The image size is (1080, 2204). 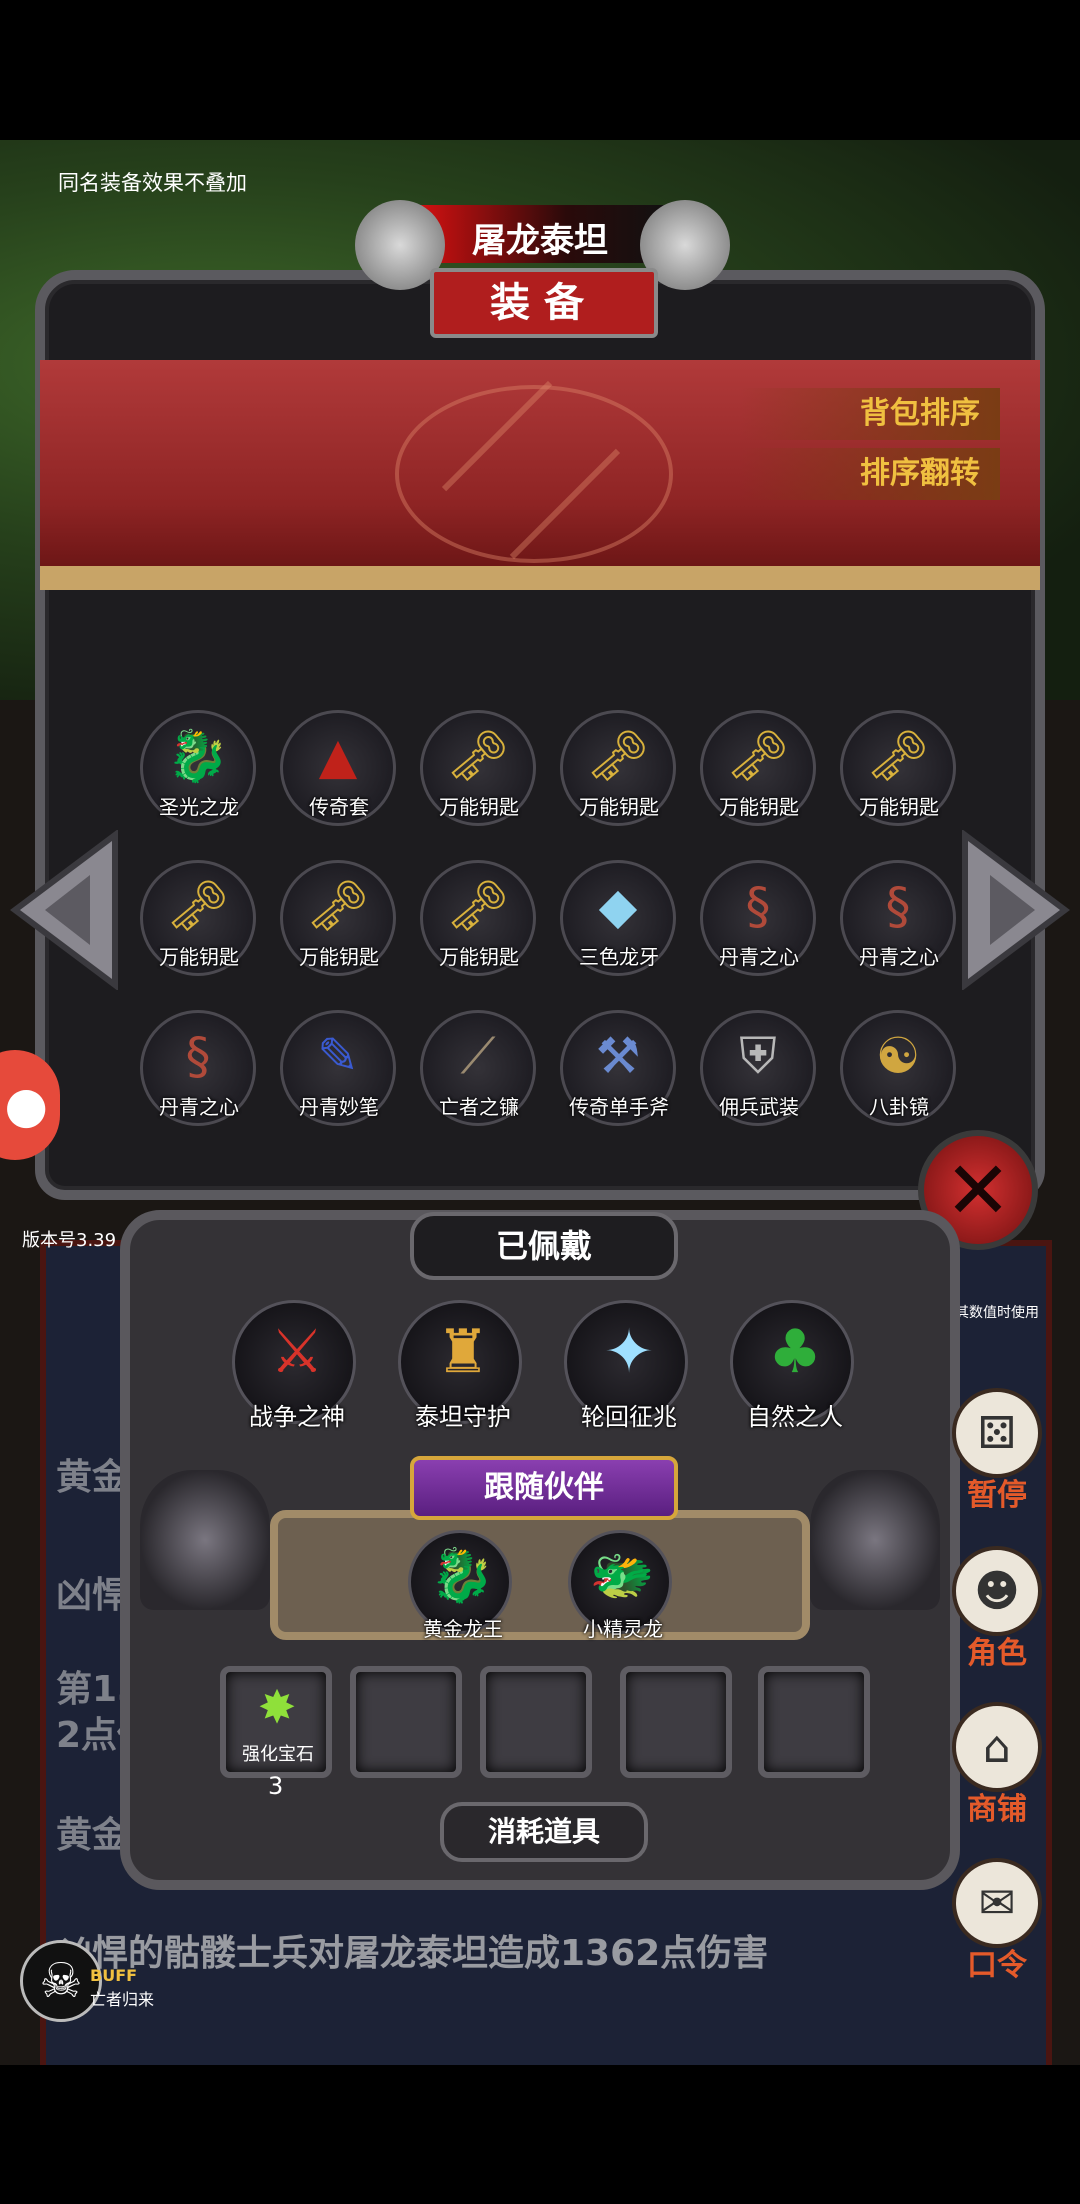 I want to click on panel-title: 装备, so click(x=544, y=303).